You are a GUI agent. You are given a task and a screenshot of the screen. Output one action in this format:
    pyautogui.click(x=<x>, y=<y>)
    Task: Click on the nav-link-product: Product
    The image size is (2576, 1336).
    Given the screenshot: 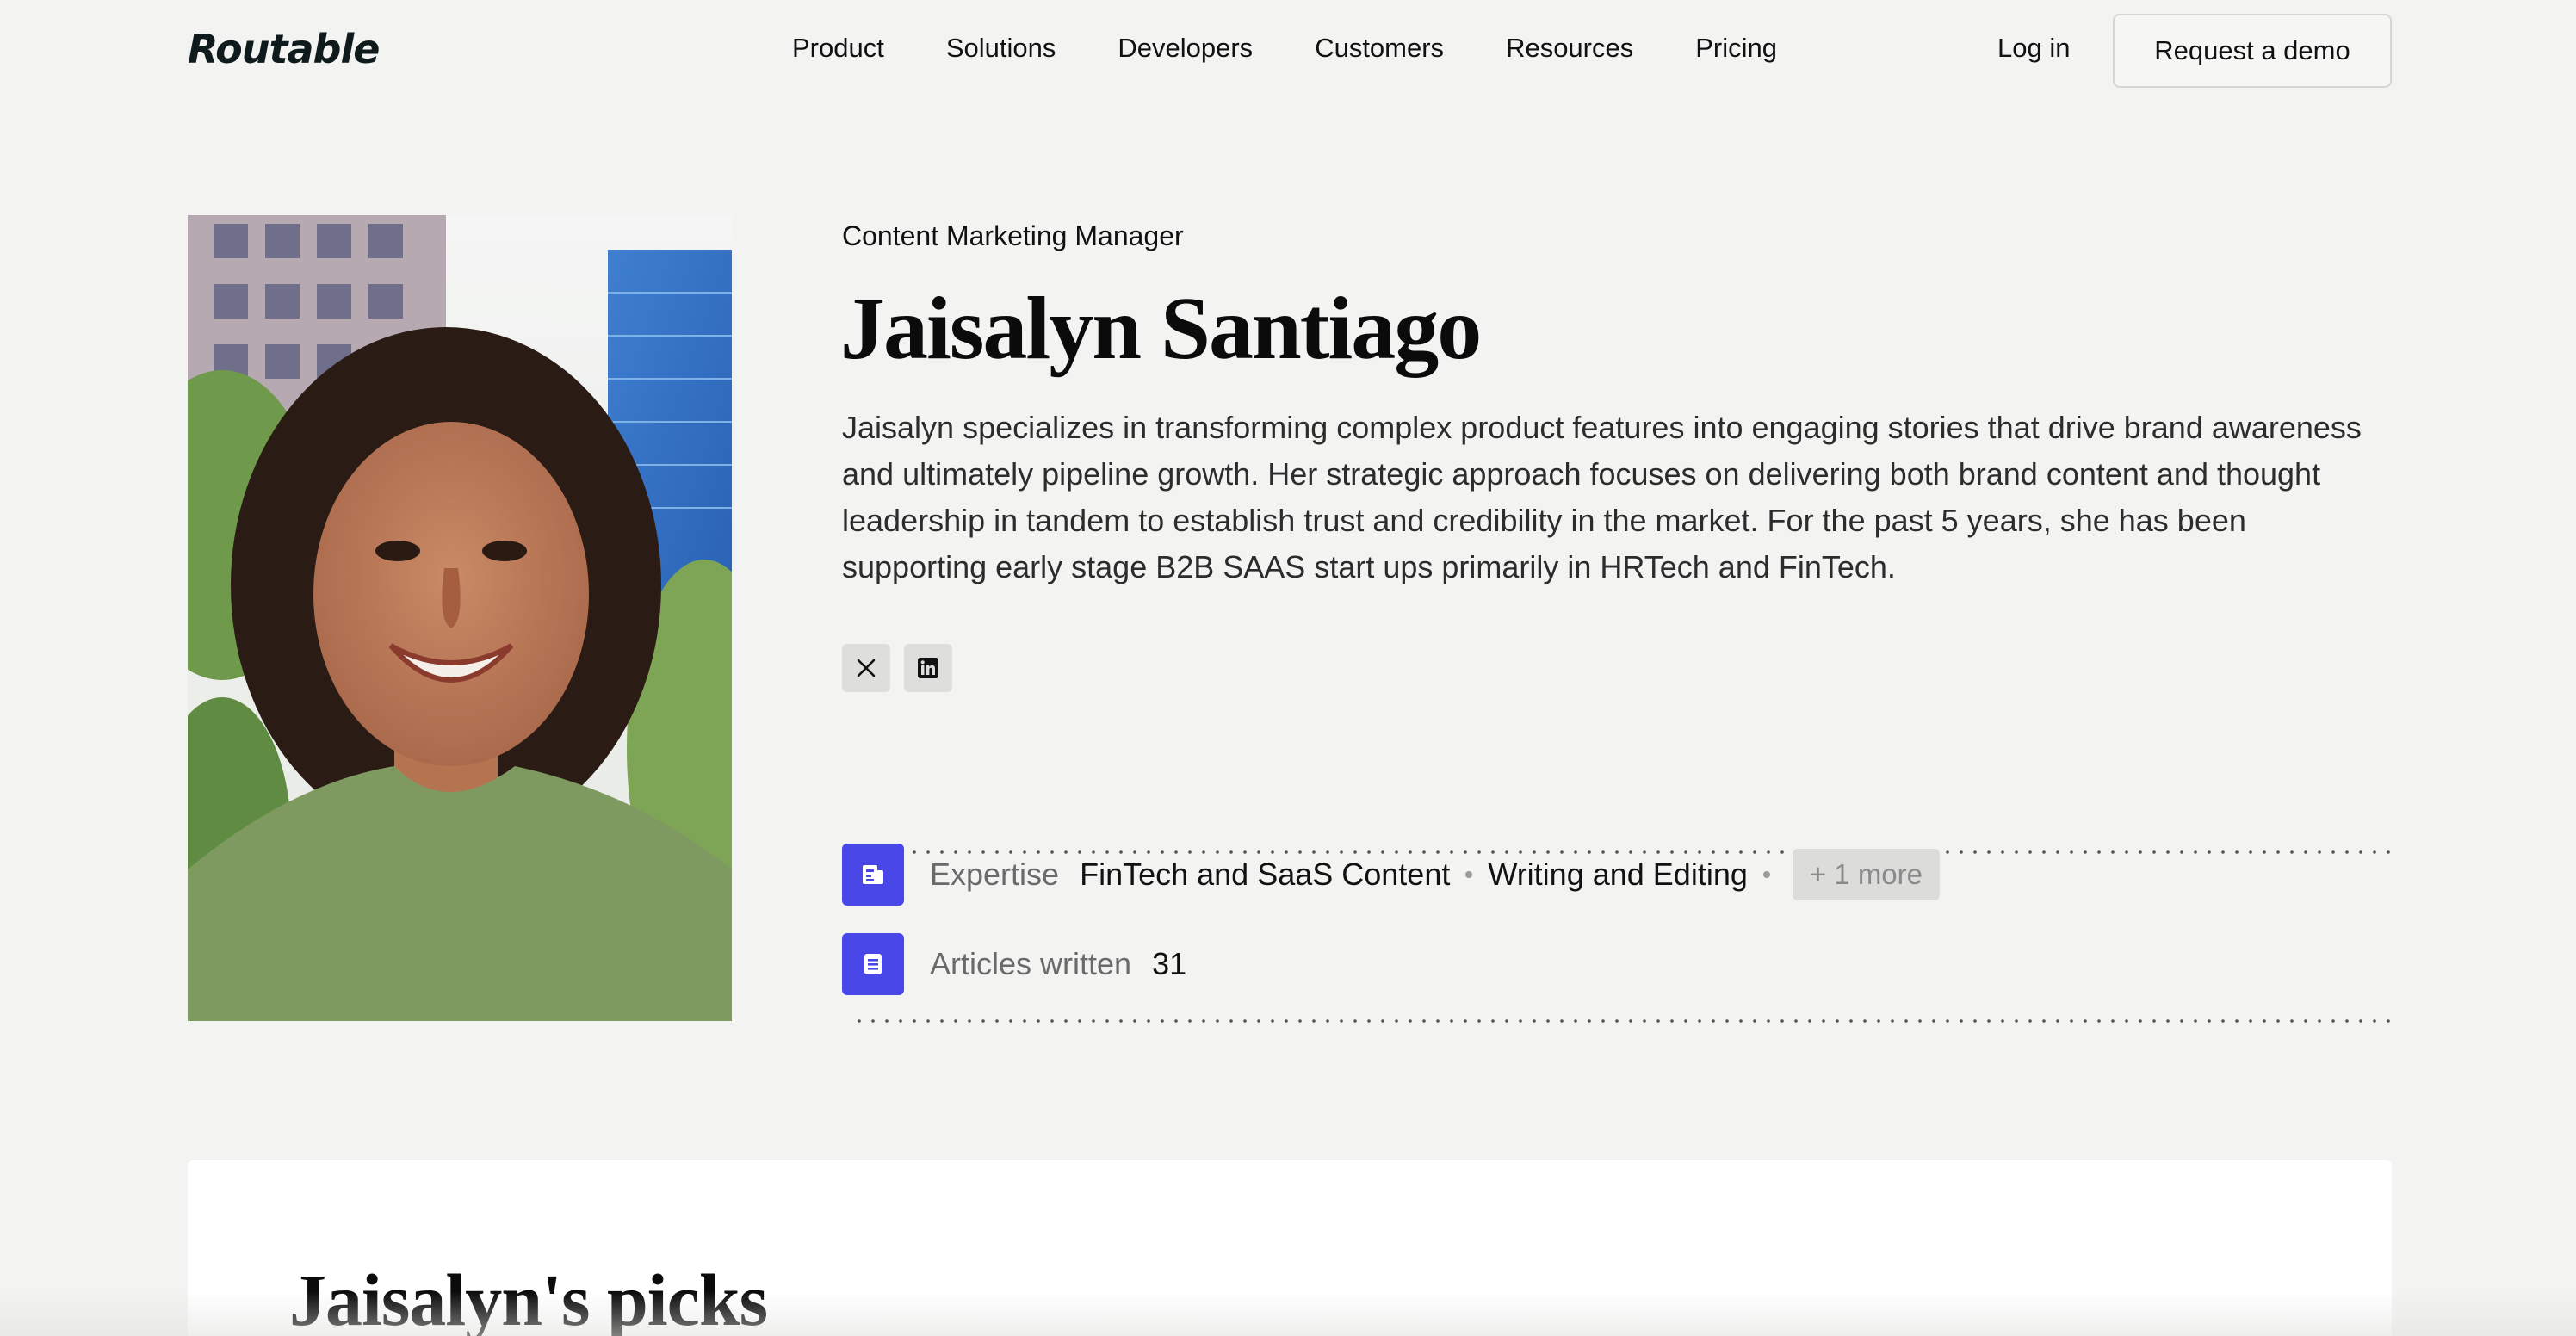 What is the action you would take?
    pyautogui.click(x=838, y=48)
    